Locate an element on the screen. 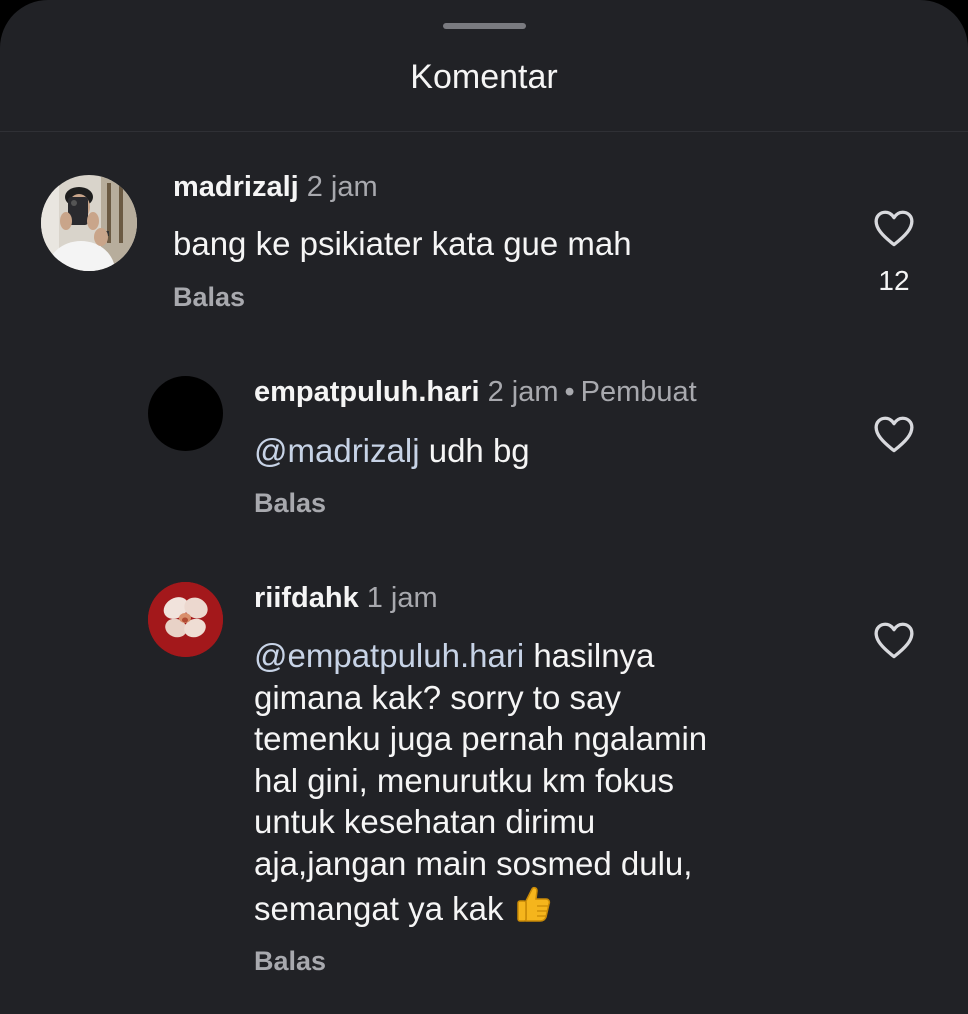 The height and width of the screenshot is (1014, 968). sheet-title: Komentar is located at coordinates (484, 77).